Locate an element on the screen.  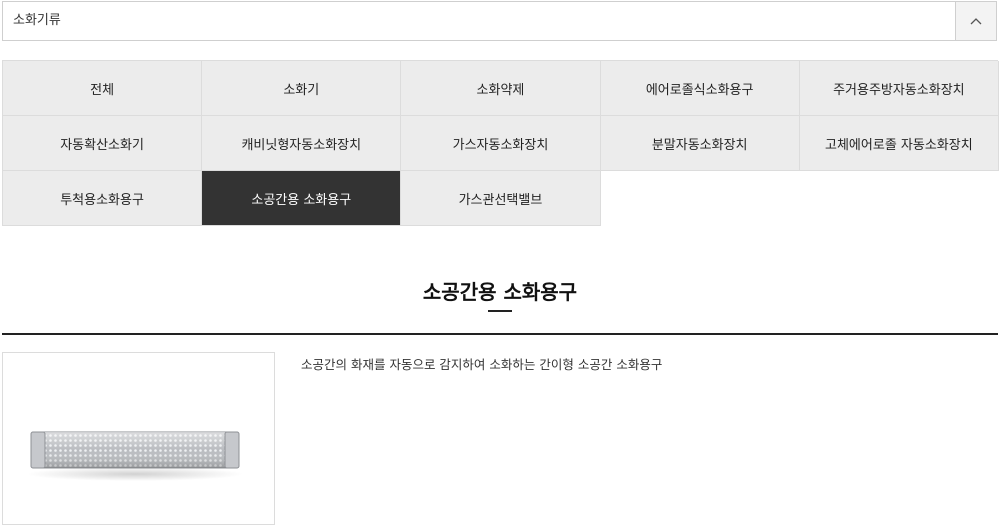
section-divider is located at coordinates (500, 334).